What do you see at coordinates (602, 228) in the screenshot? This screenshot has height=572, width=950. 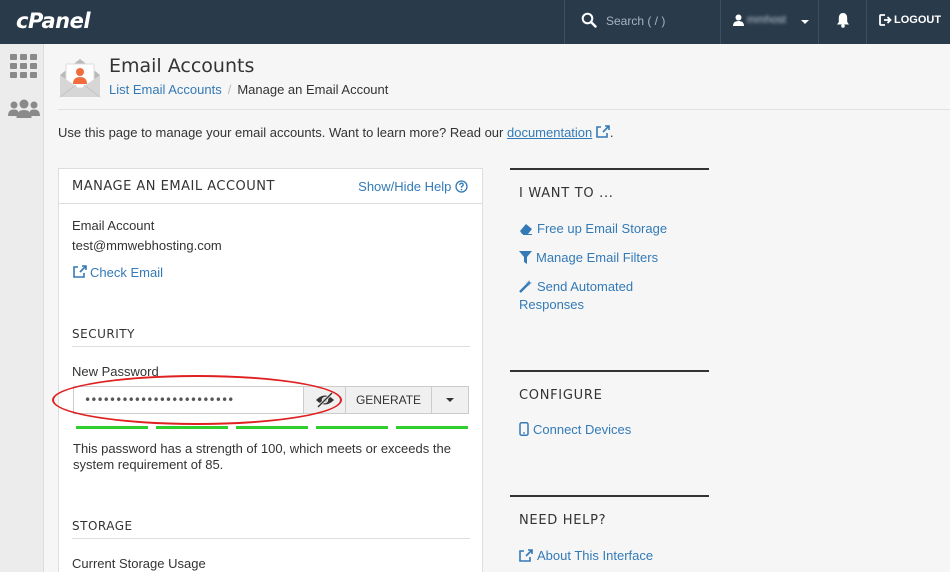 I see `free-up-email-storage-label: Free up Email Storage` at bounding box center [602, 228].